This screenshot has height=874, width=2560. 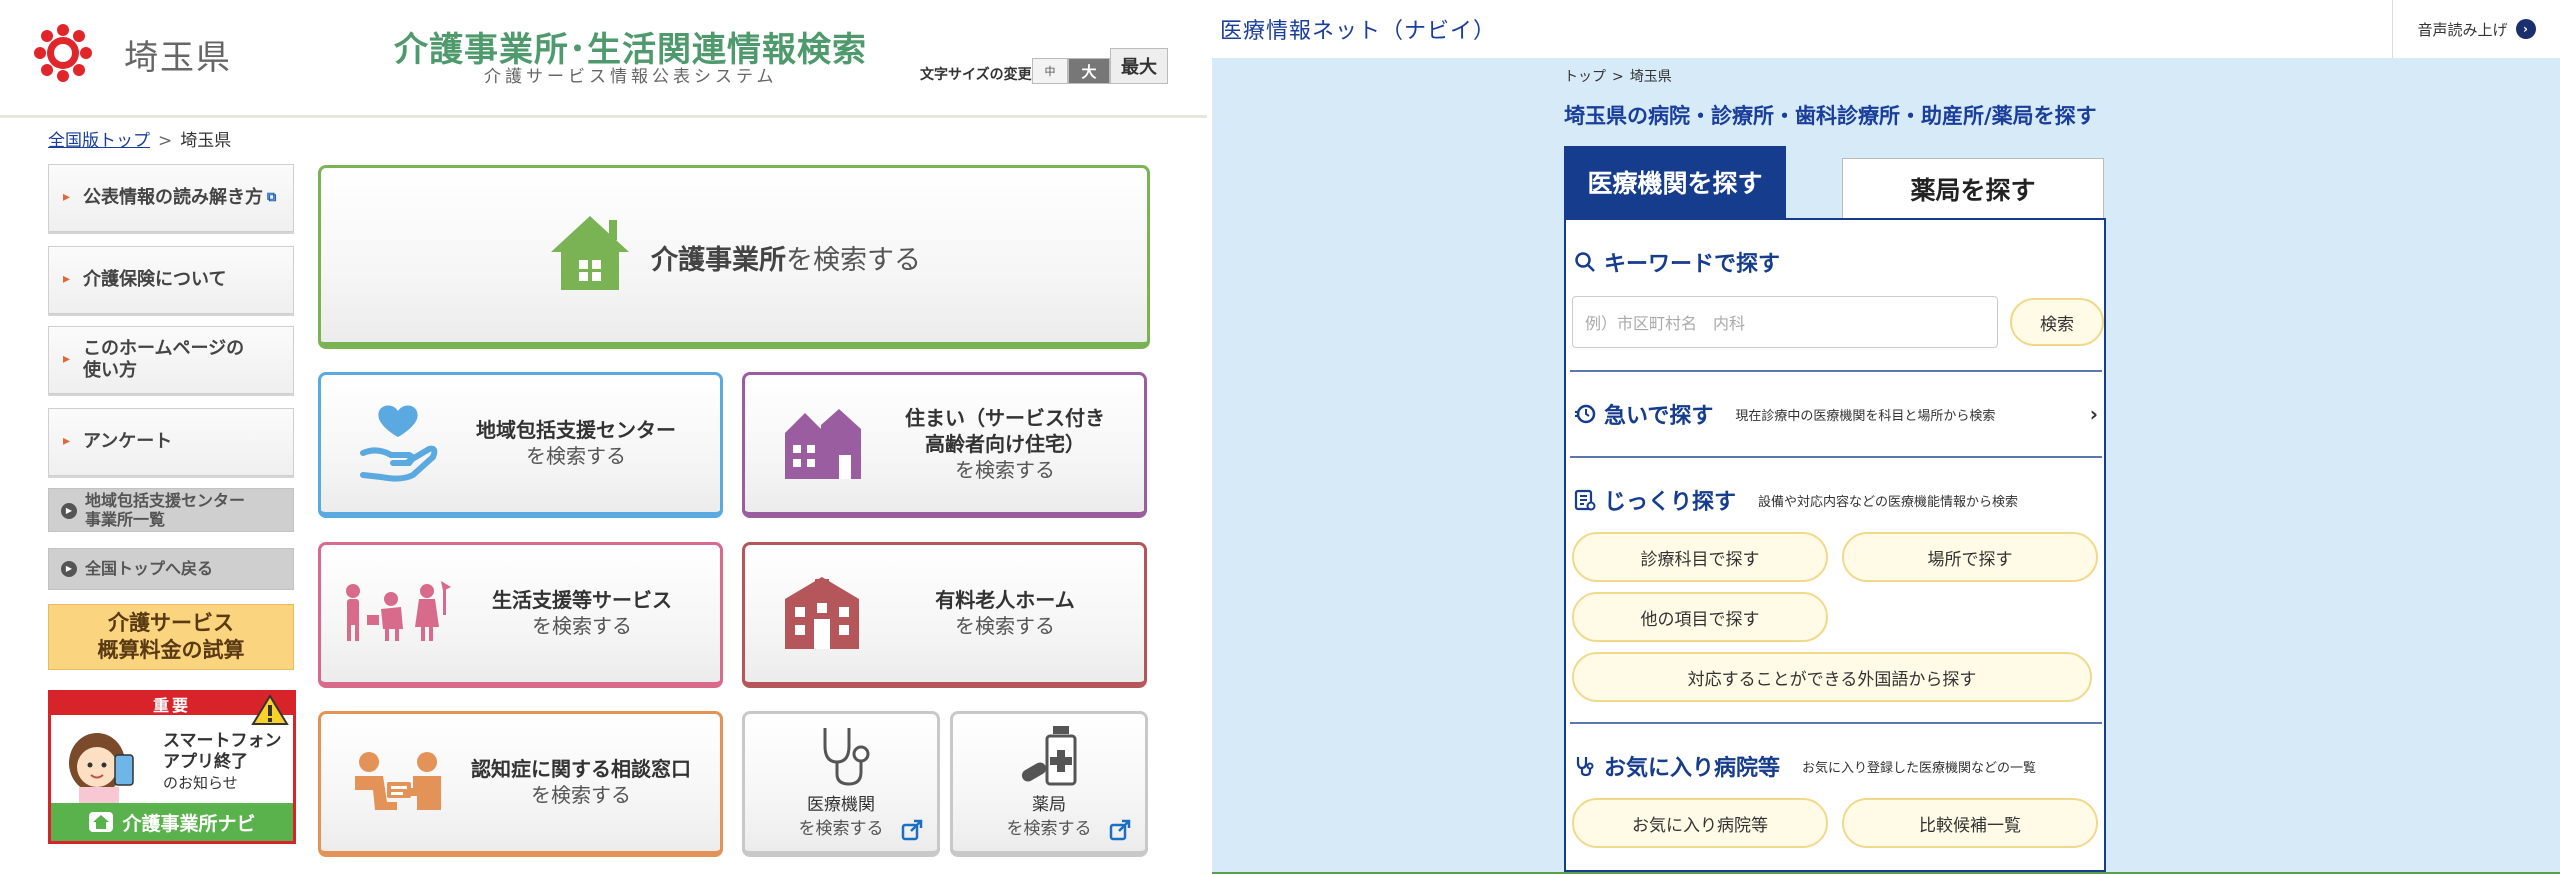 What do you see at coordinates (1358, 29) in the screenshot?
I see `navi-site-title: 医療情報ネット（ナビイ）` at bounding box center [1358, 29].